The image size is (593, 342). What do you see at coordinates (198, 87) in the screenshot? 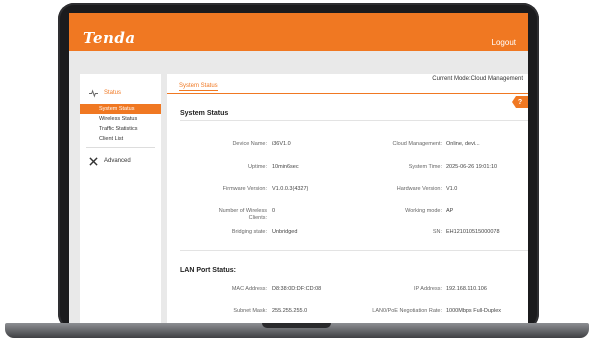
I see `tab-system-status: System Status` at bounding box center [198, 87].